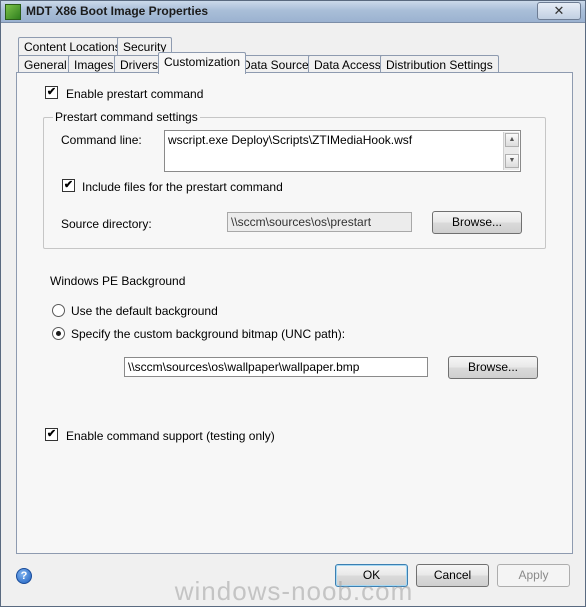 This screenshot has width=586, height=607. I want to click on custom-background-radio, so click(58, 333).